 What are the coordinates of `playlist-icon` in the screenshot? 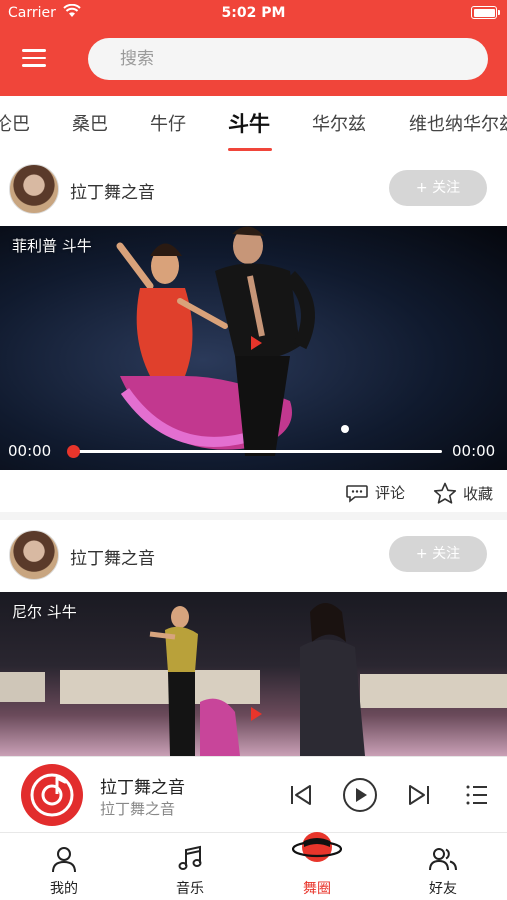 It's located at (477, 795).